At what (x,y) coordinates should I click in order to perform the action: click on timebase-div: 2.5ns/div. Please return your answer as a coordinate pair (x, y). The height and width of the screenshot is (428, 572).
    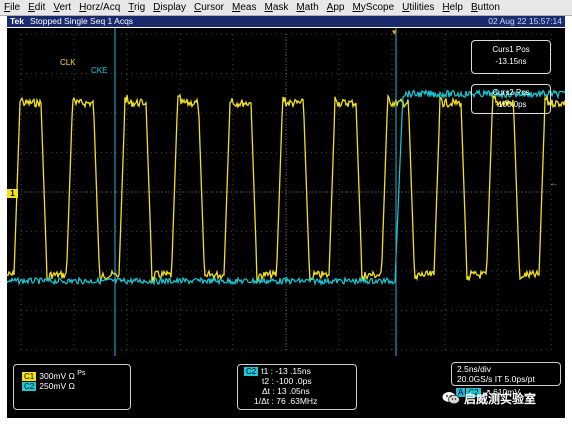
    Looking at the image, I should click on (474, 369).